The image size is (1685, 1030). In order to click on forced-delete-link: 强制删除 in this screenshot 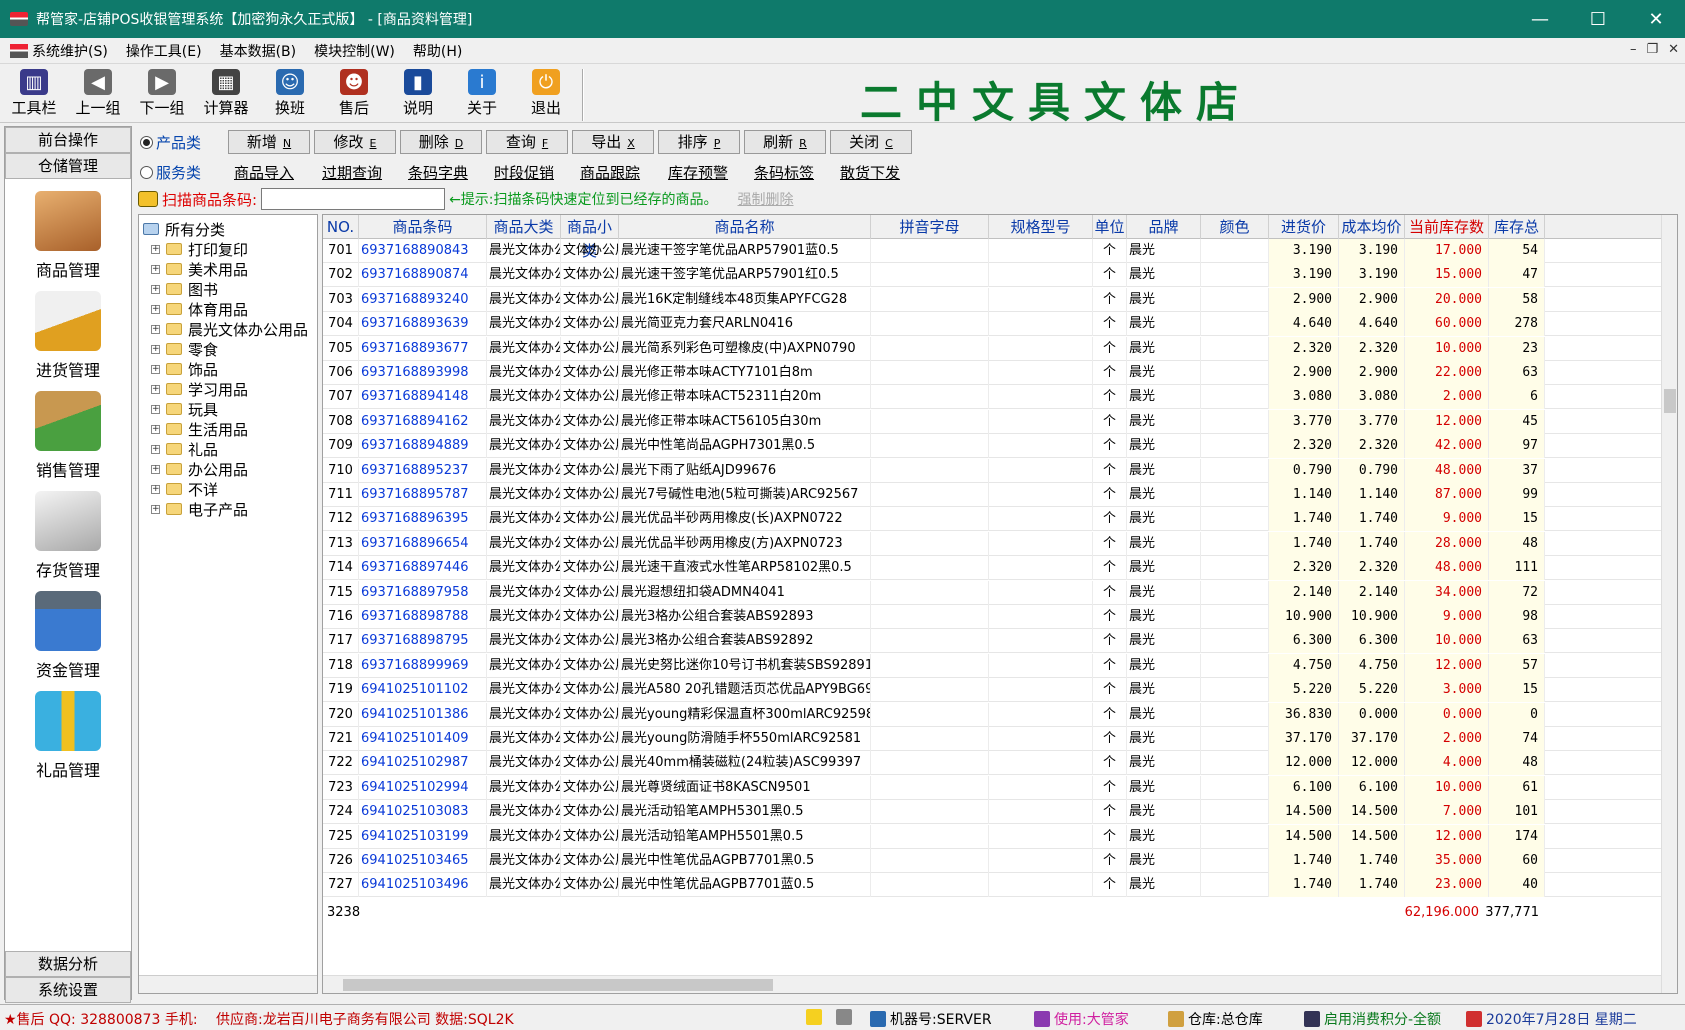, I will do `click(766, 199)`.